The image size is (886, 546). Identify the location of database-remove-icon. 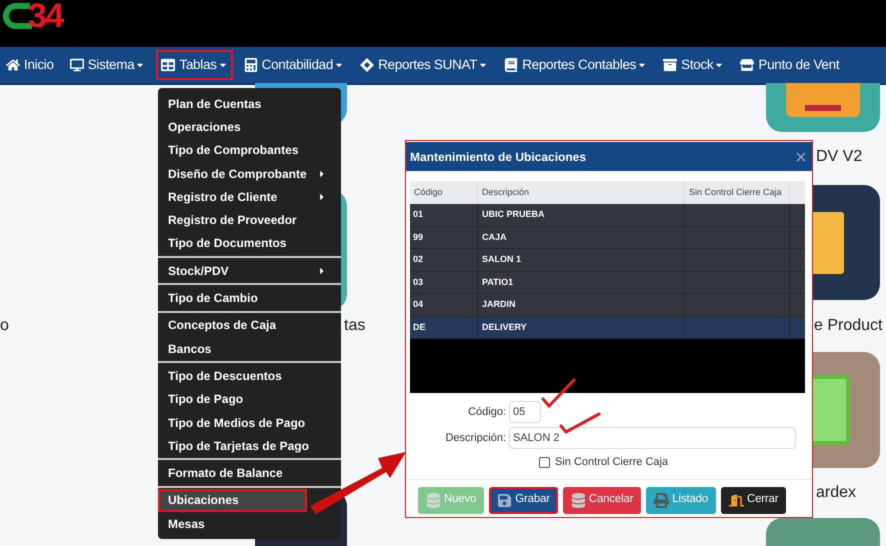
(578, 500).